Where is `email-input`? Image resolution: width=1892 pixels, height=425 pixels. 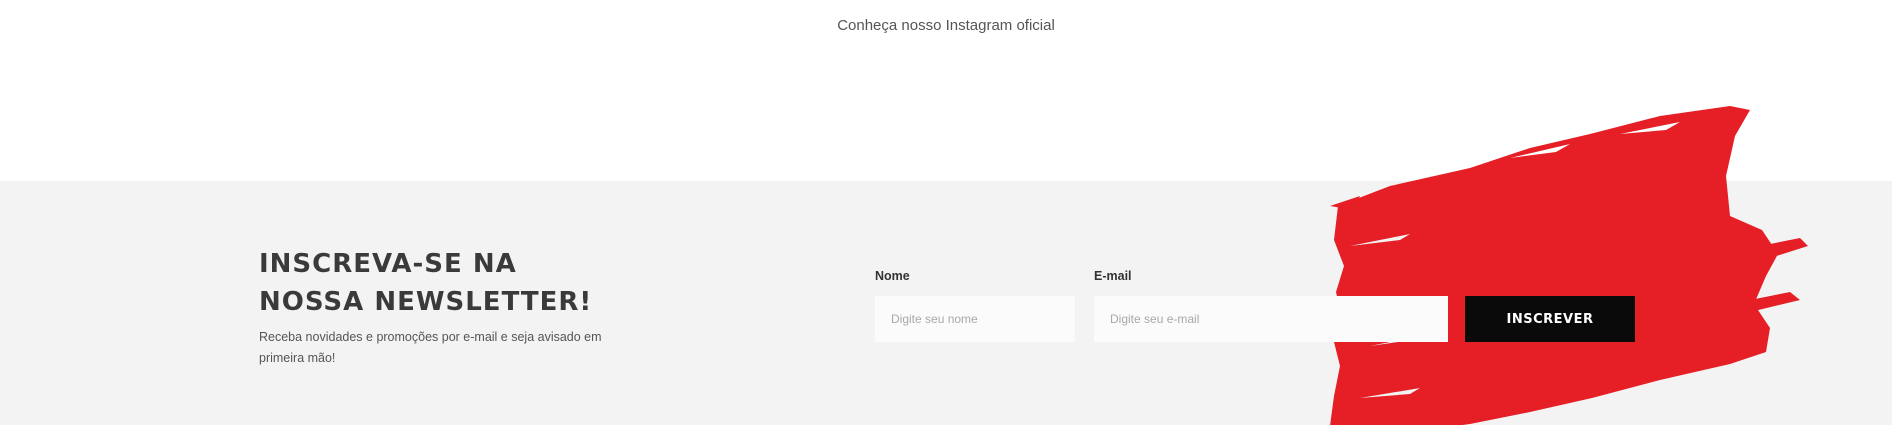 email-input is located at coordinates (1271, 319).